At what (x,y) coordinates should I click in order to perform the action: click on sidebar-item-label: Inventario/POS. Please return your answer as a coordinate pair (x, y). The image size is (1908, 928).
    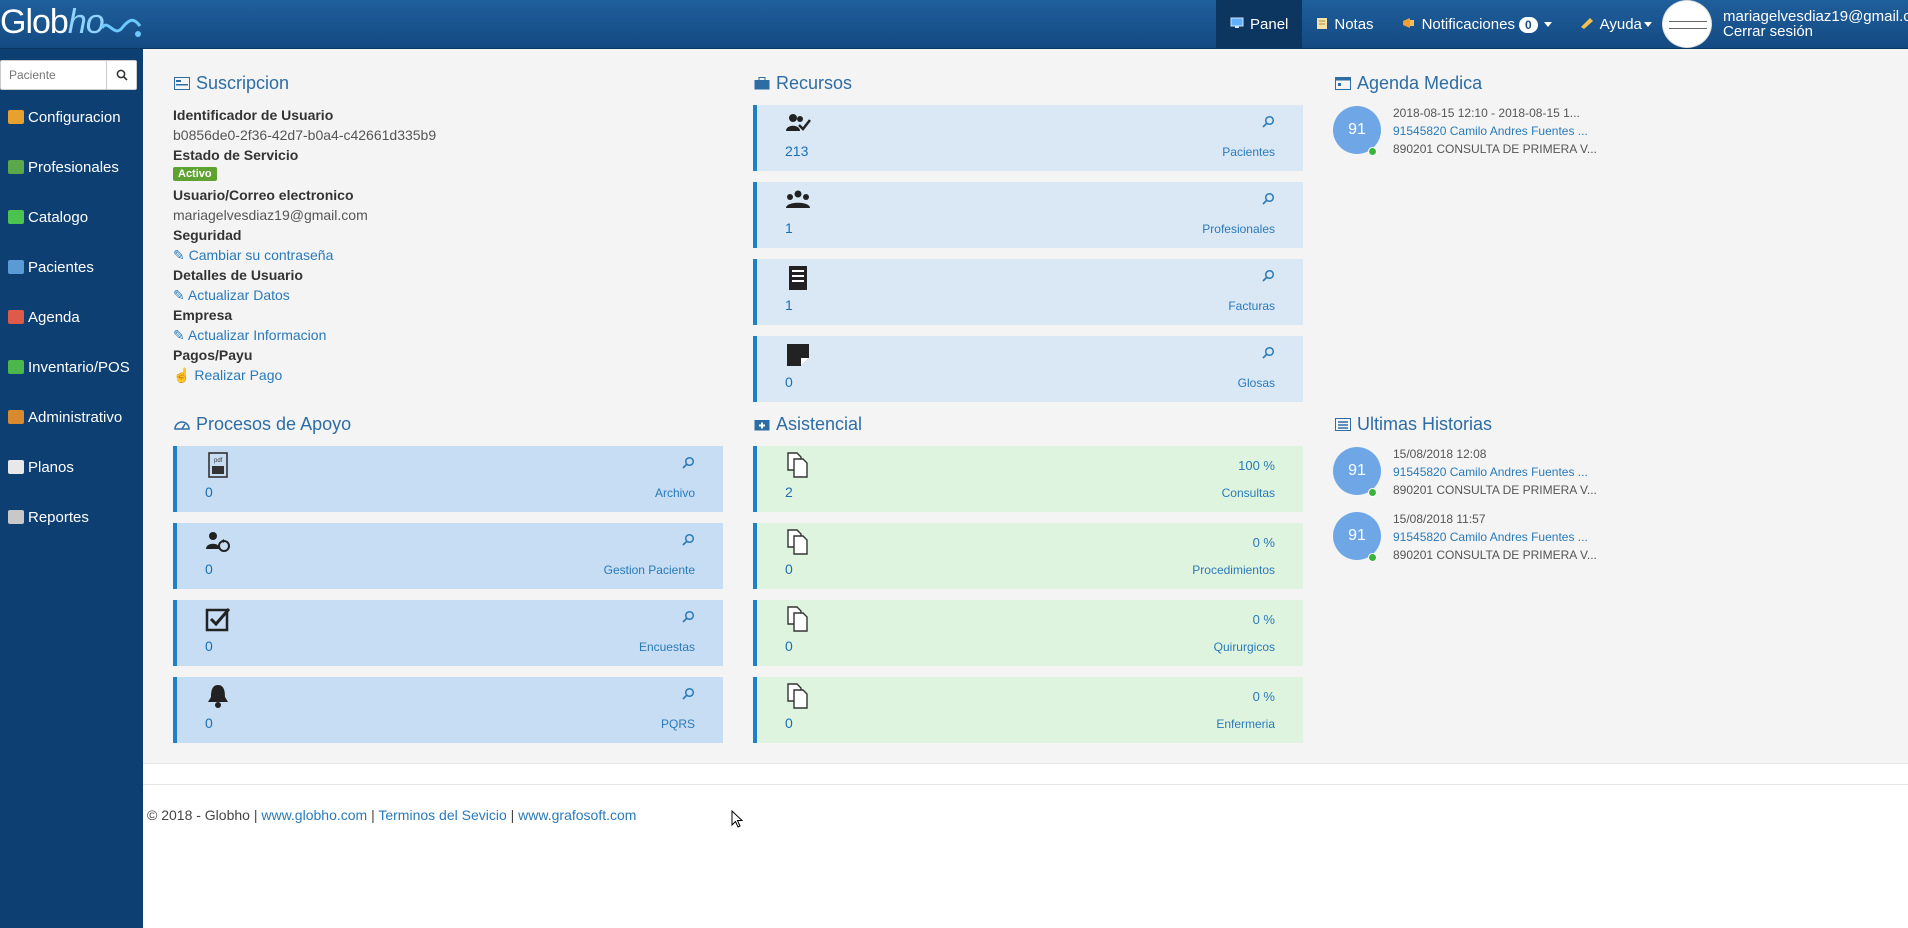
    Looking at the image, I should click on (79, 367).